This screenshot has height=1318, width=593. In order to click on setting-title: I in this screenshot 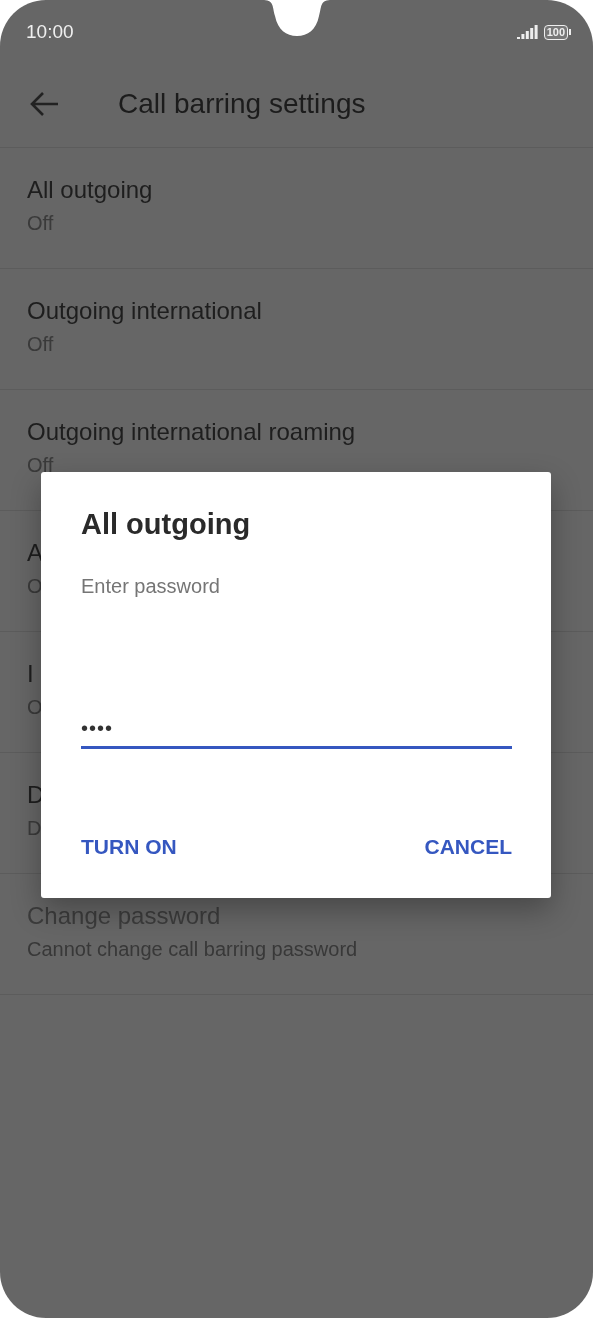, I will do `click(30, 674)`.